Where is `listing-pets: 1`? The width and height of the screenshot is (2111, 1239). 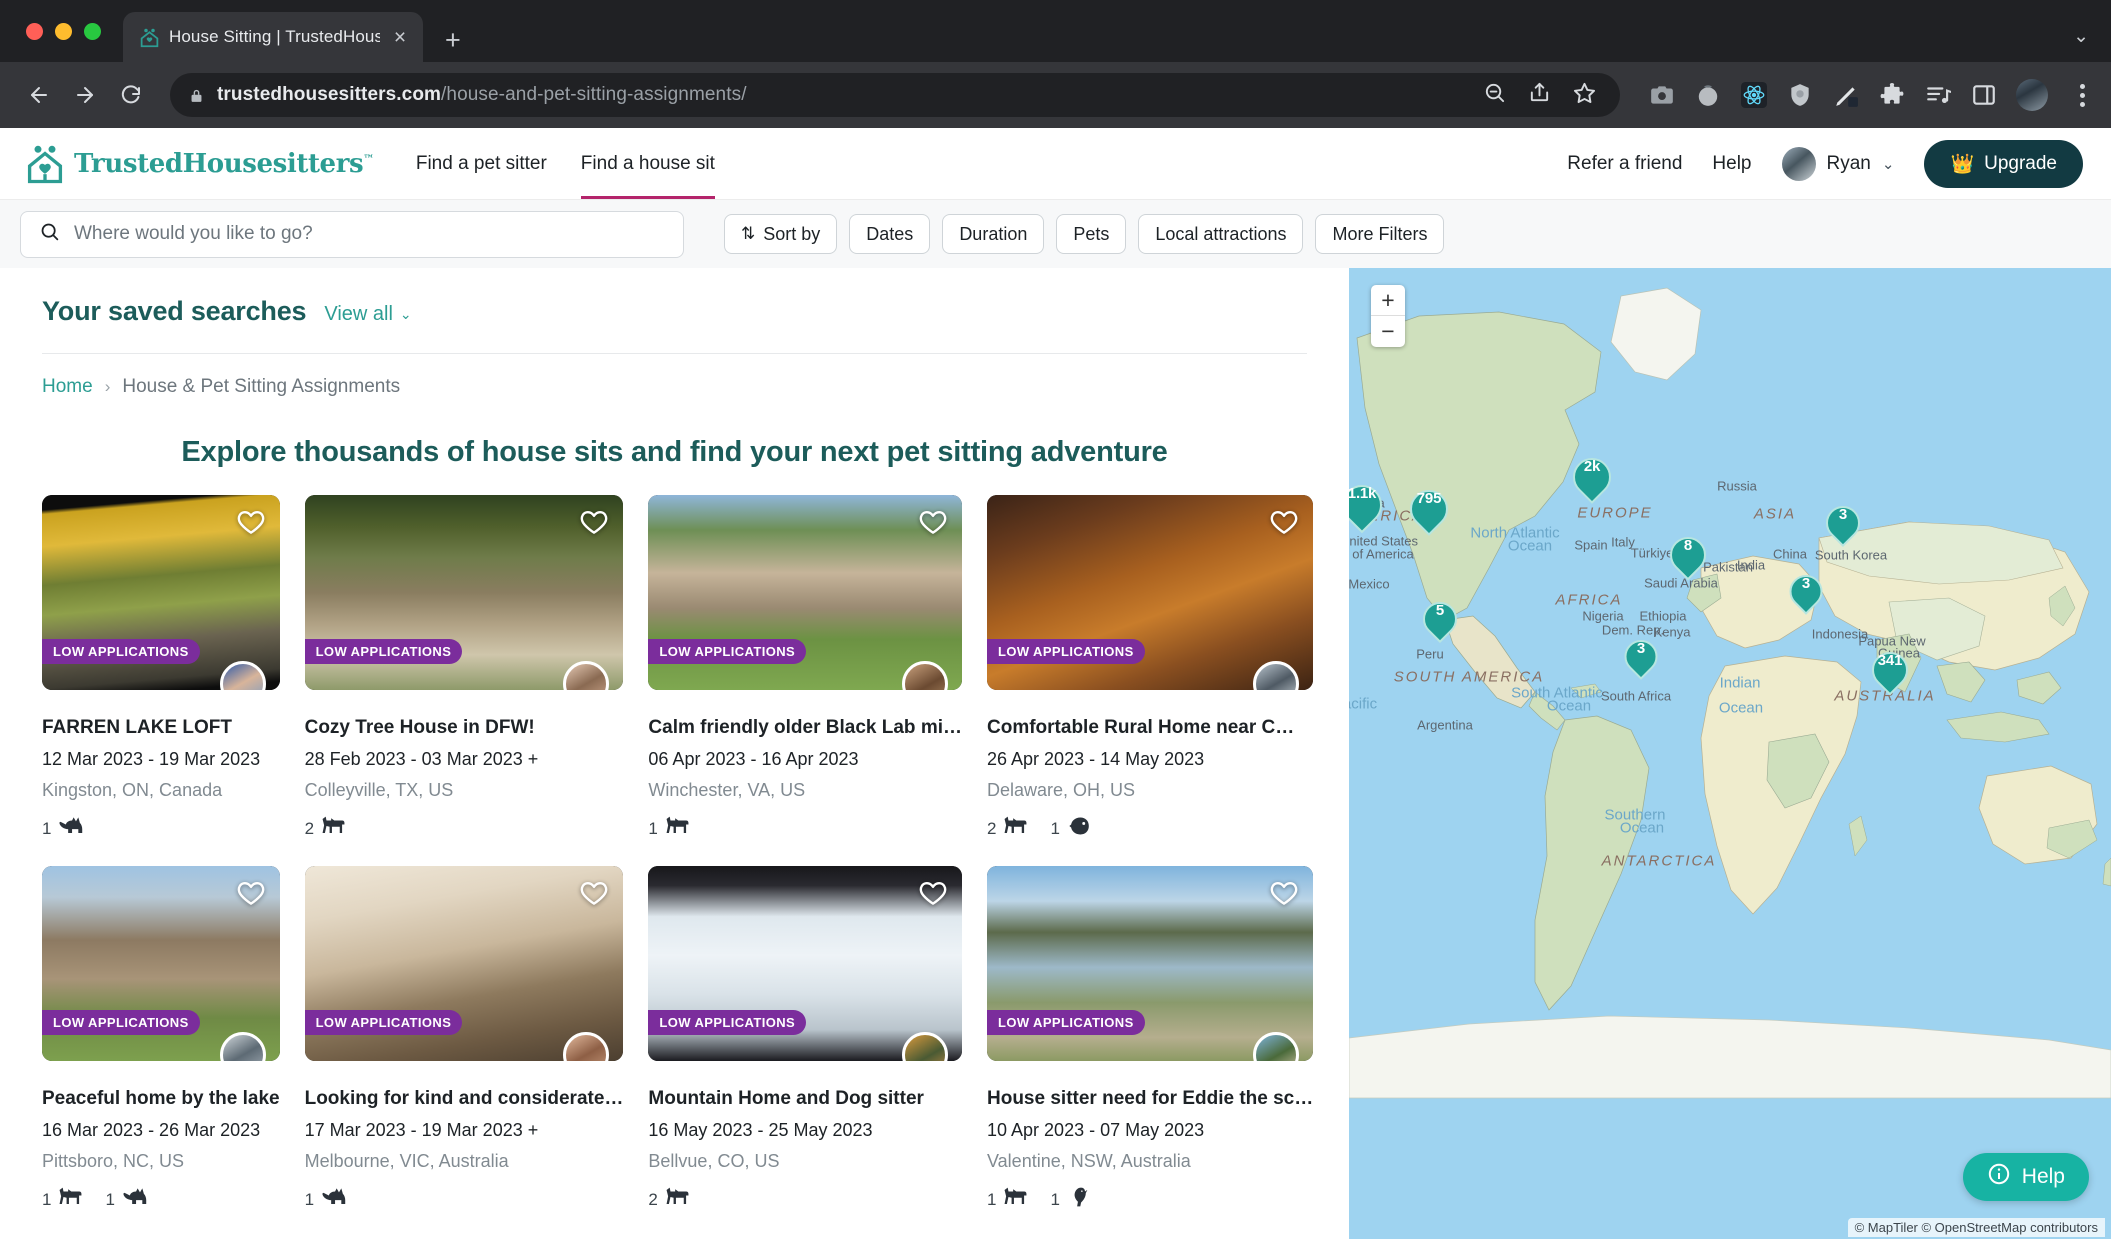 listing-pets: 1 is located at coordinates (161, 828).